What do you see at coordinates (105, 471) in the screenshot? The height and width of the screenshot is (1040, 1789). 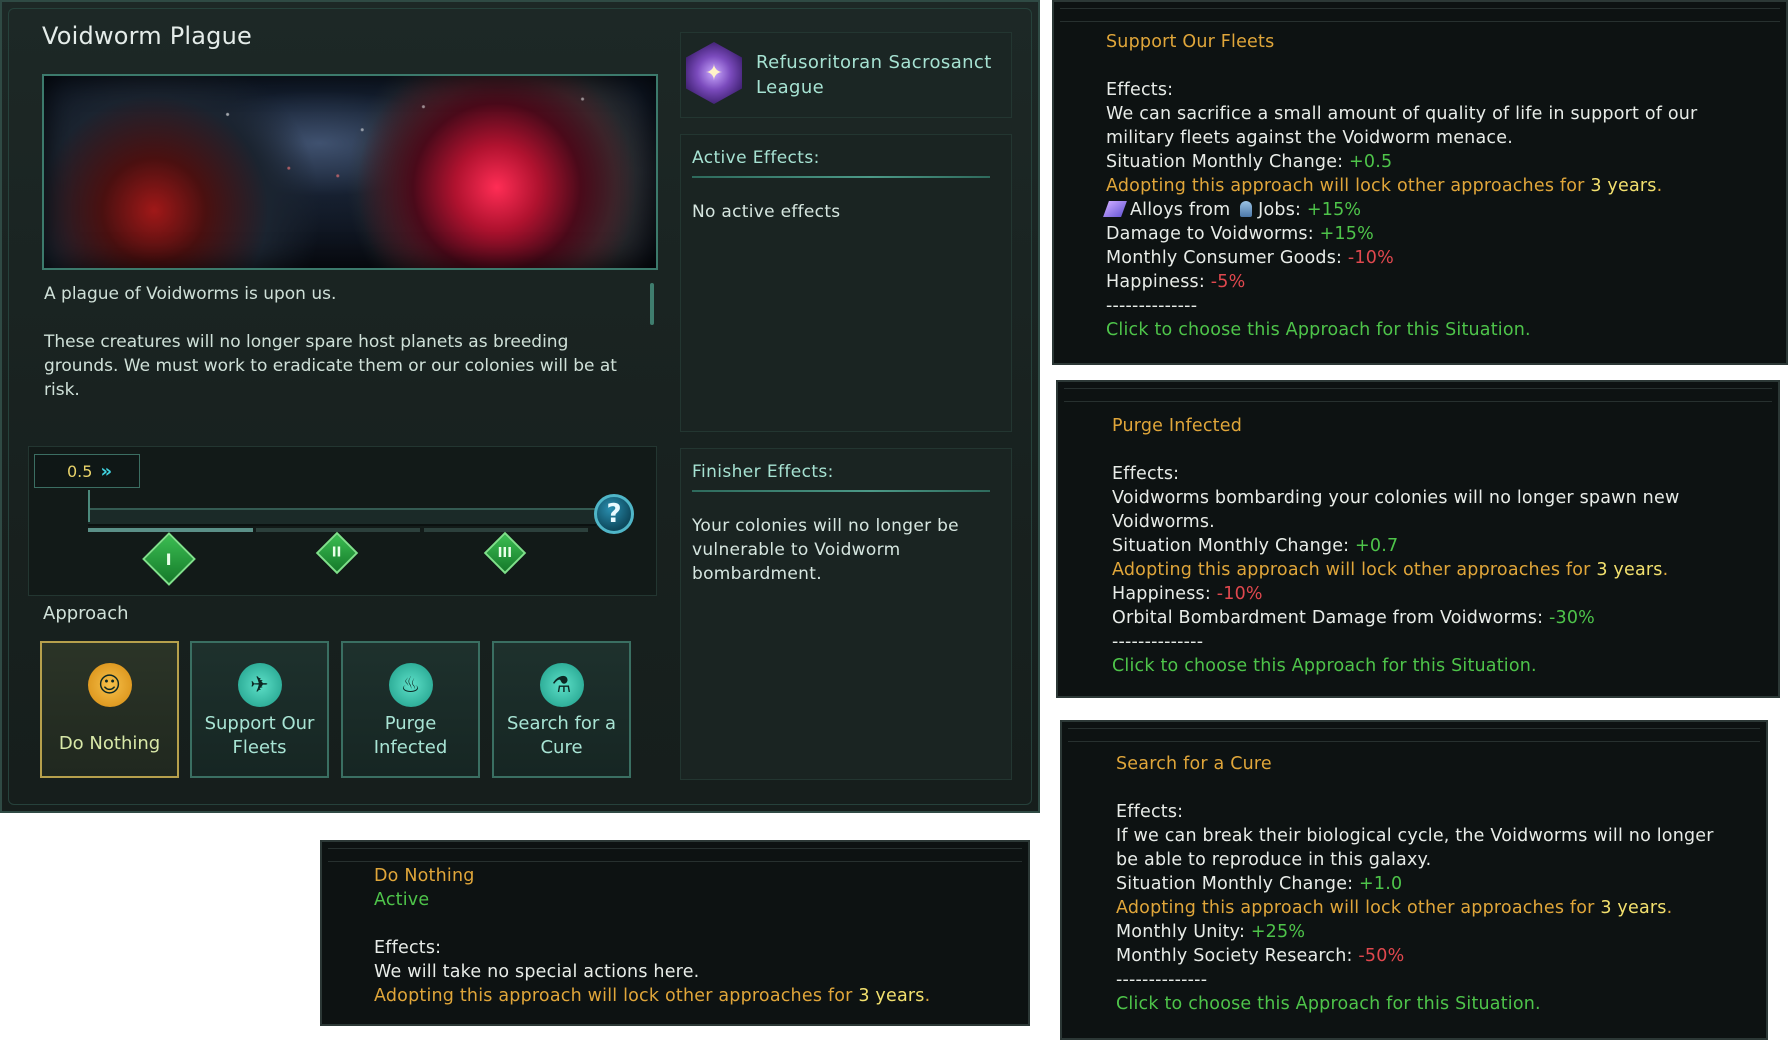 I see `double-chevron-icon: »` at bounding box center [105, 471].